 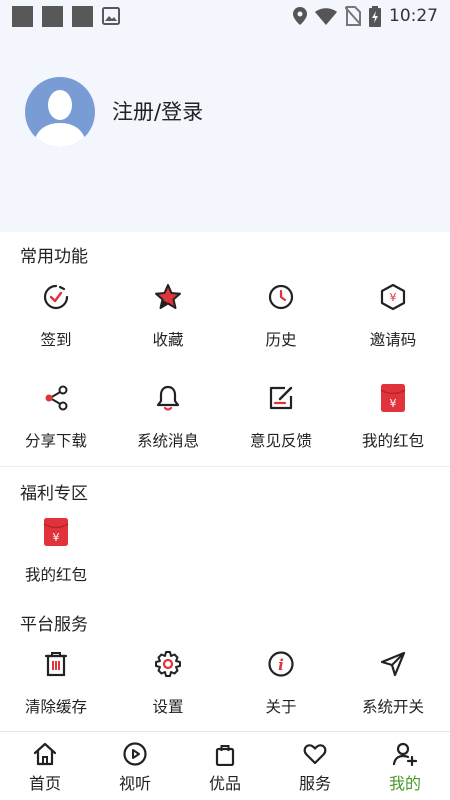 I want to click on info-icon: i, so click(x=281, y=664).